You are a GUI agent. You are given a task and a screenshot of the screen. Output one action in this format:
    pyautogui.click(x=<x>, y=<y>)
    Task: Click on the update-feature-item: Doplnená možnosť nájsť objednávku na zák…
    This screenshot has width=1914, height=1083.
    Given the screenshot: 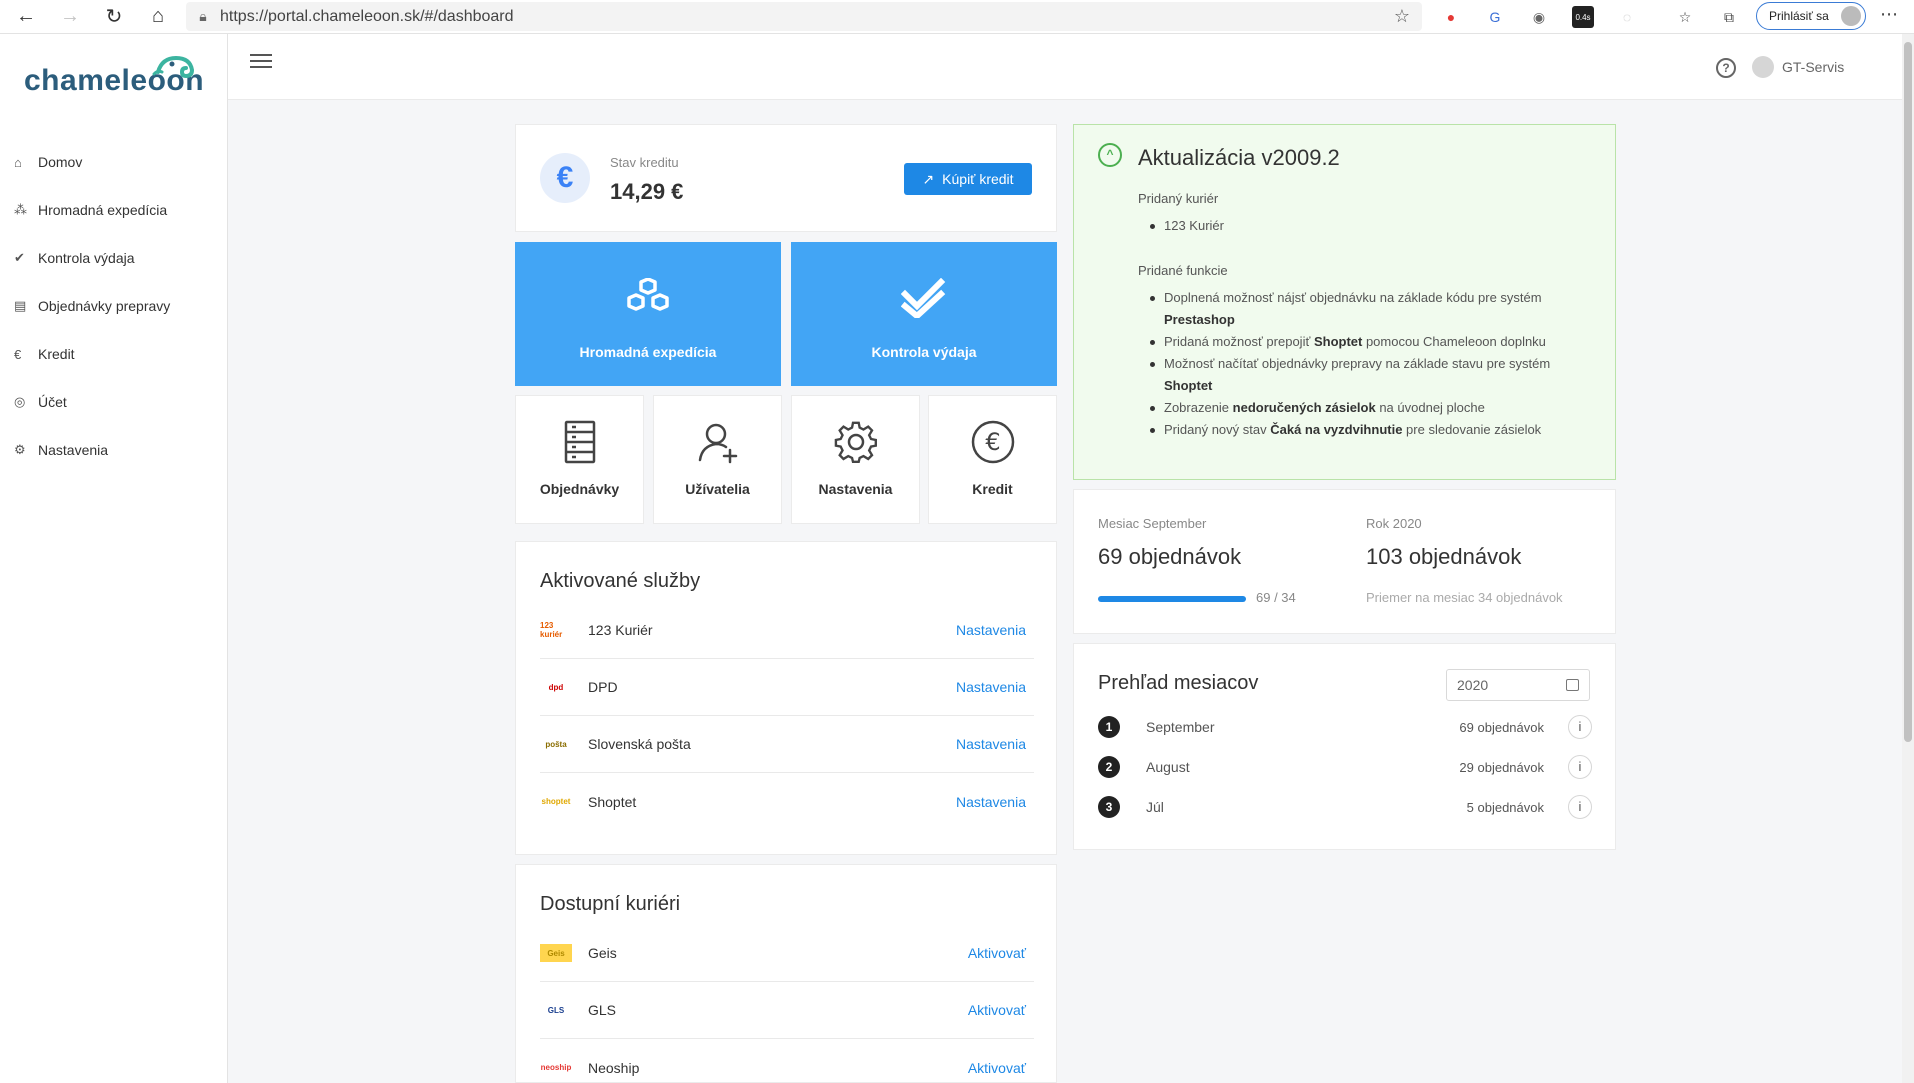 What is the action you would take?
    pyautogui.click(x=1372, y=309)
    